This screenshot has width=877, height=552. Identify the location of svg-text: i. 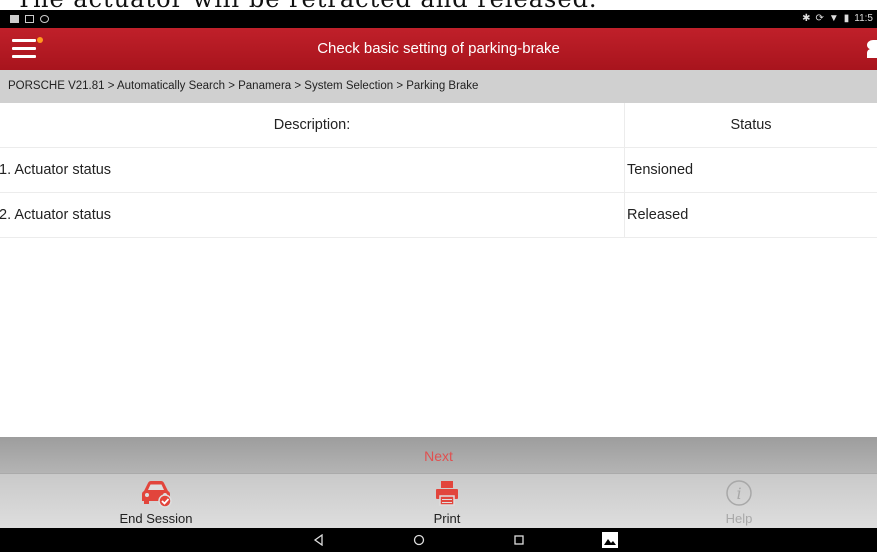
(738, 493).